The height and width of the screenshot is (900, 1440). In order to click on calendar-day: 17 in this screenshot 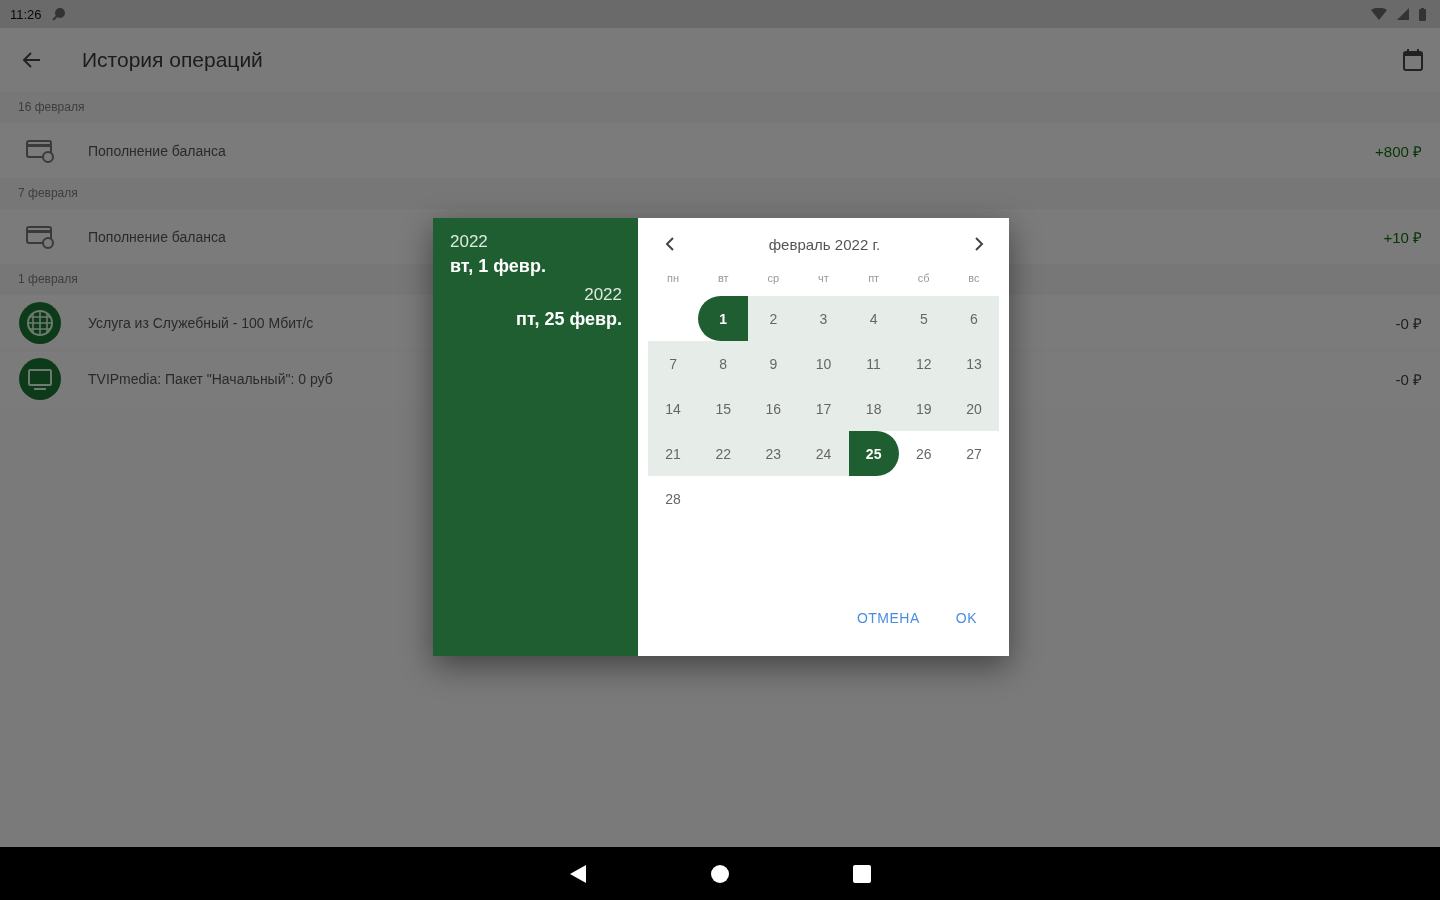, I will do `click(823, 408)`.